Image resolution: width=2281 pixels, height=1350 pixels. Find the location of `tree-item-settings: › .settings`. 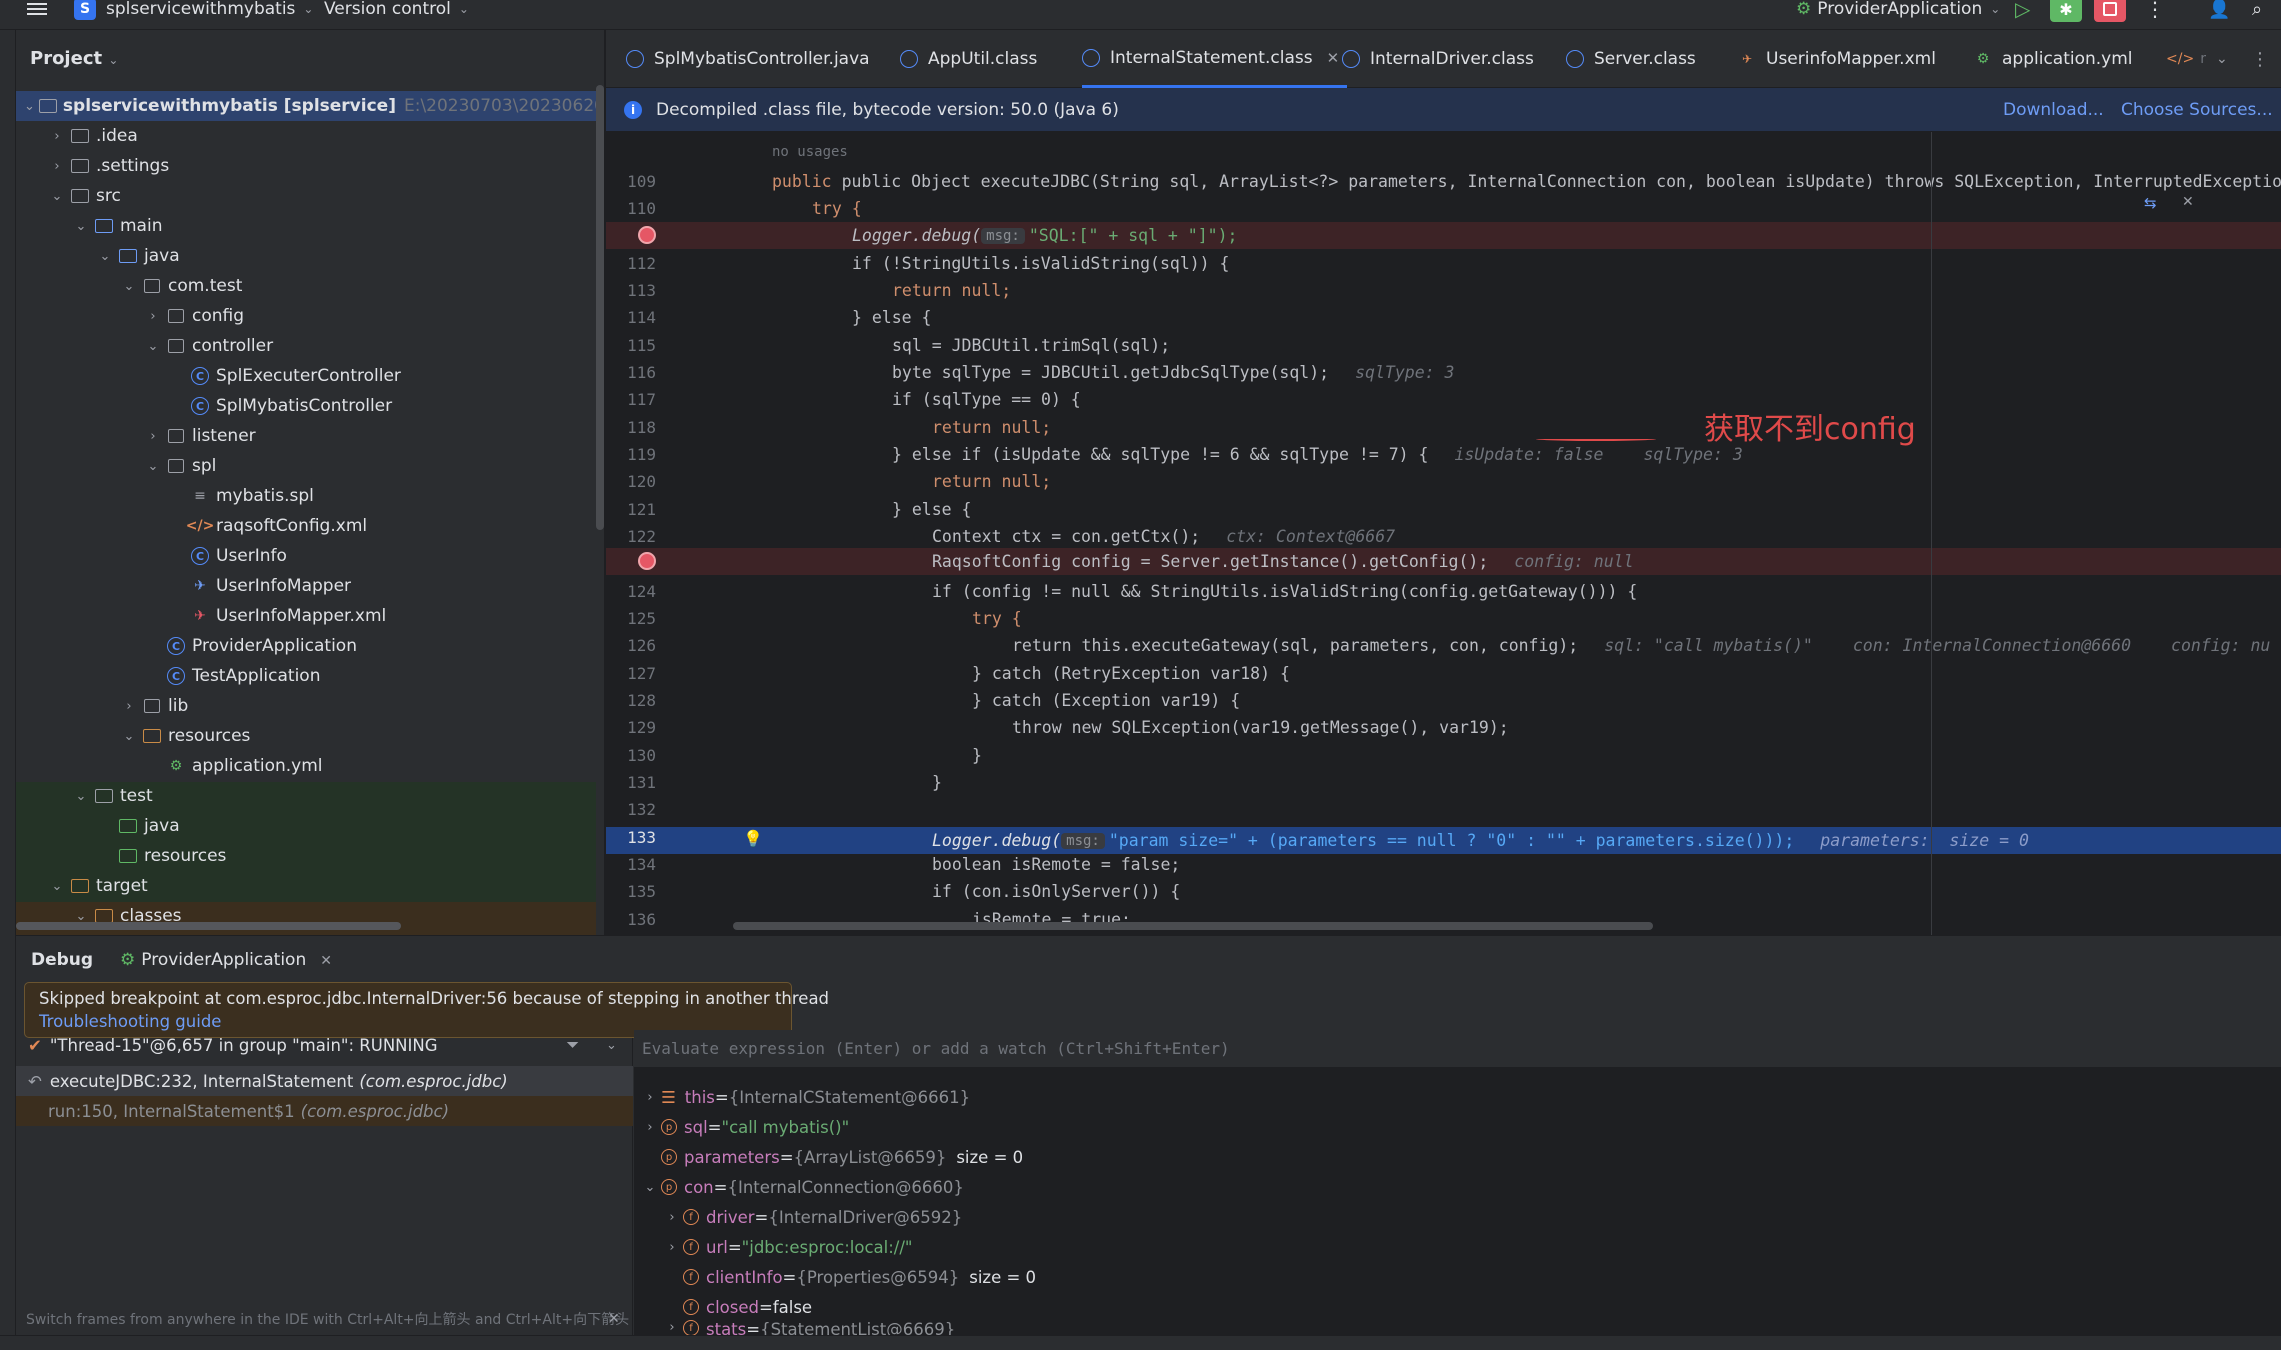

tree-item-settings: › .settings is located at coordinates (306, 166).